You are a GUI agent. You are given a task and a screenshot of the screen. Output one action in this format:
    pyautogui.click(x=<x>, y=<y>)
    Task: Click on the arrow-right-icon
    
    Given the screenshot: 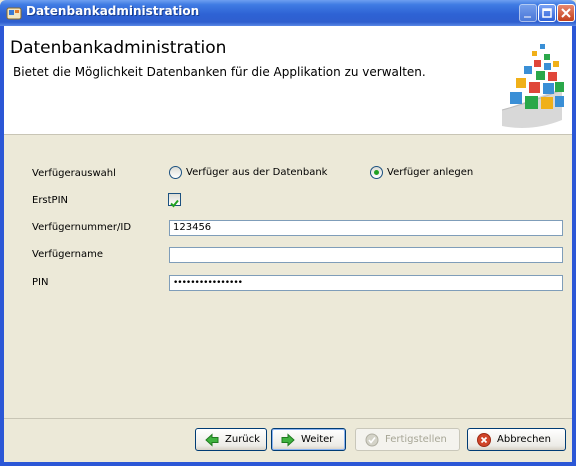 What is the action you would take?
    pyautogui.click(x=288, y=440)
    